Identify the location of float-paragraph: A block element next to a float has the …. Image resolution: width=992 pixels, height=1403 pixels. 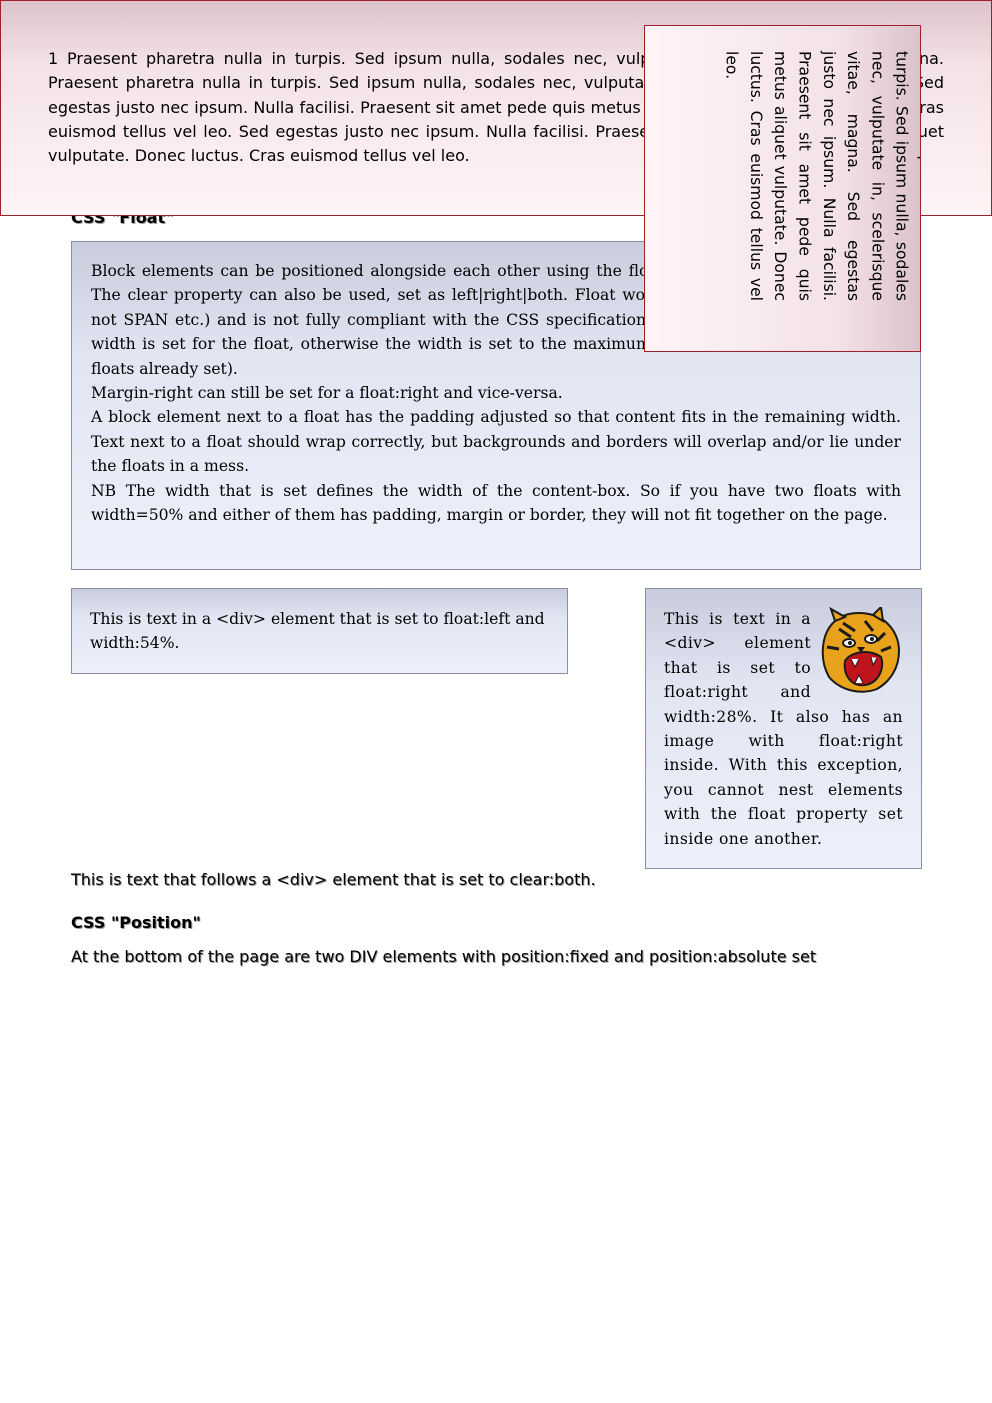
(496, 442).